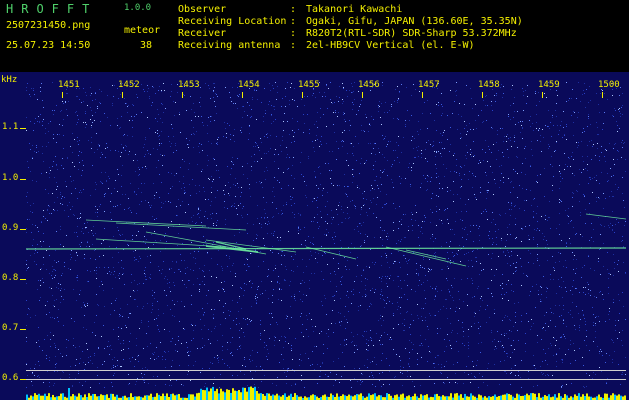 The width and height of the screenshot is (629, 400). I want to click on y-tick-label: 0.7, so click(10, 328).